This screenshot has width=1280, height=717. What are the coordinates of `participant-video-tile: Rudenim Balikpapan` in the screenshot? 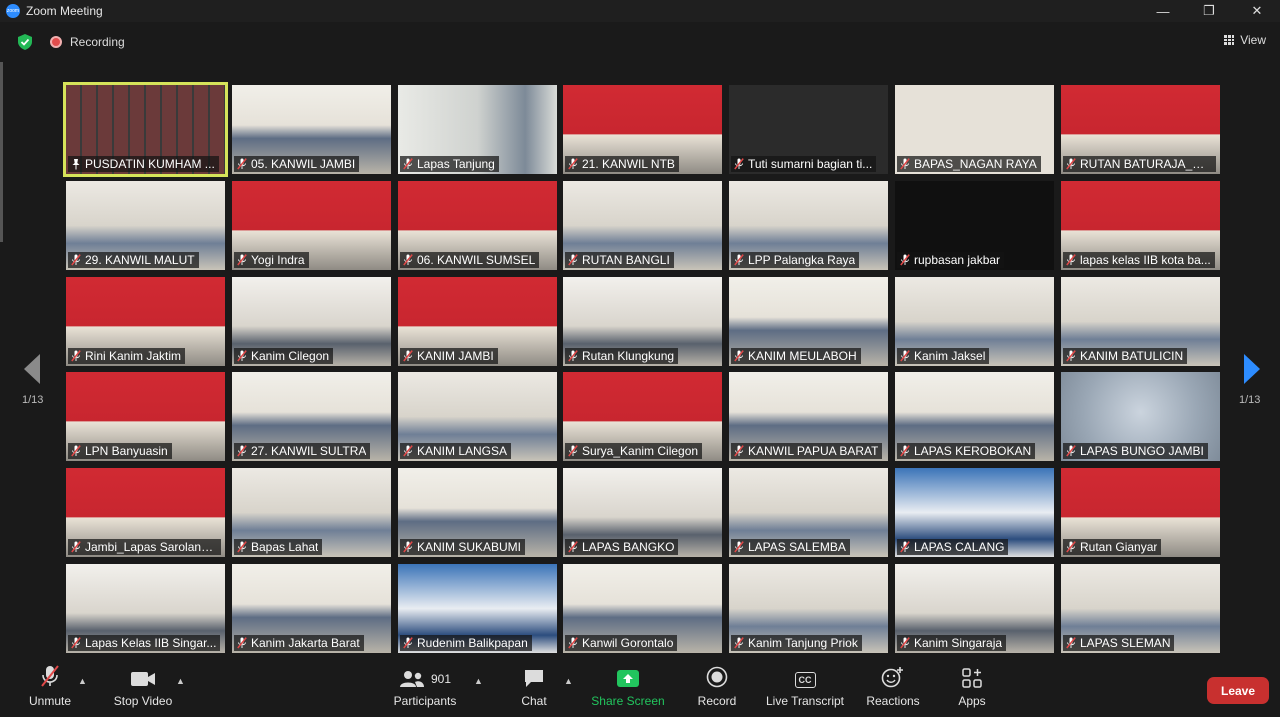 It's located at (477, 608).